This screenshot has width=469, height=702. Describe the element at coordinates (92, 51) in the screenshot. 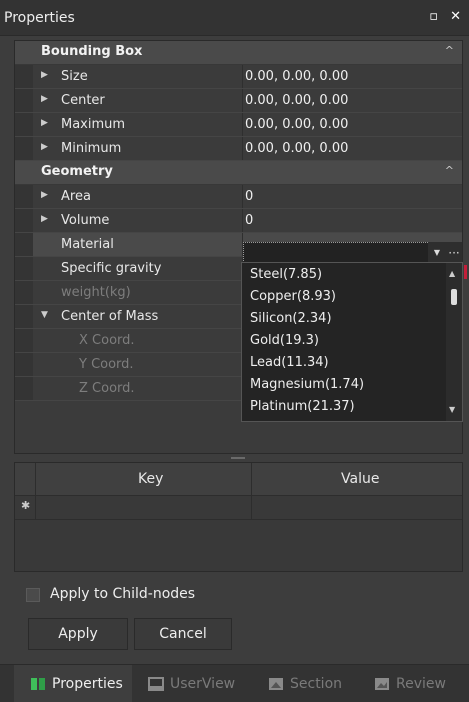

I see `category-label: Bounding Box` at that location.